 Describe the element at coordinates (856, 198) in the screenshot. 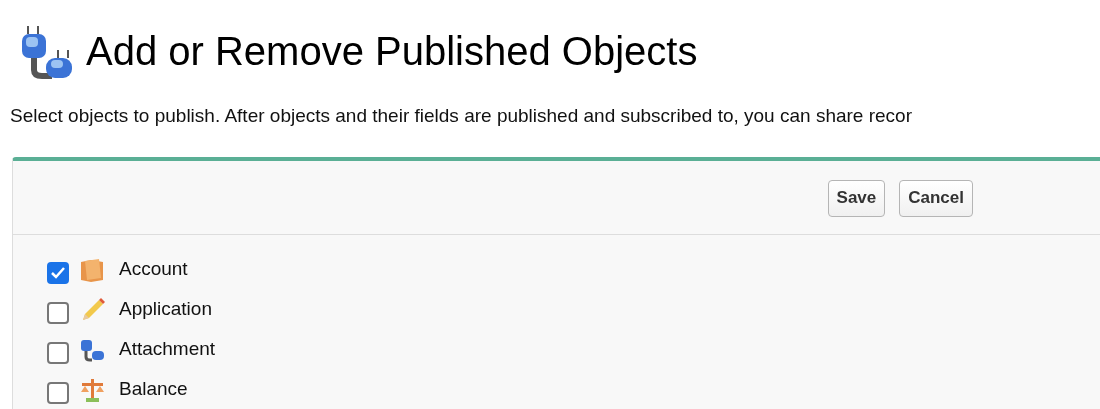

I see `save-button: Save` at that location.